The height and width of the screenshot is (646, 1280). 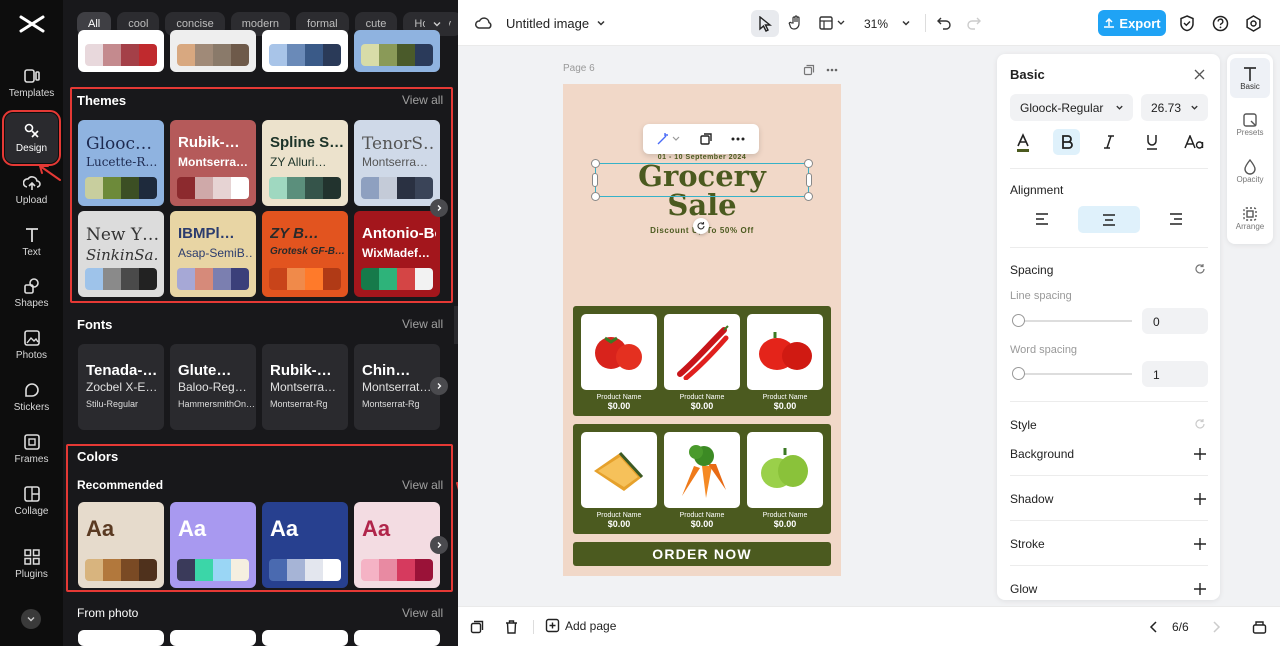 What do you see at coordinates (552, 625) in the screenshot?
I see `add-page-icon` at bounding box center [552, 625].